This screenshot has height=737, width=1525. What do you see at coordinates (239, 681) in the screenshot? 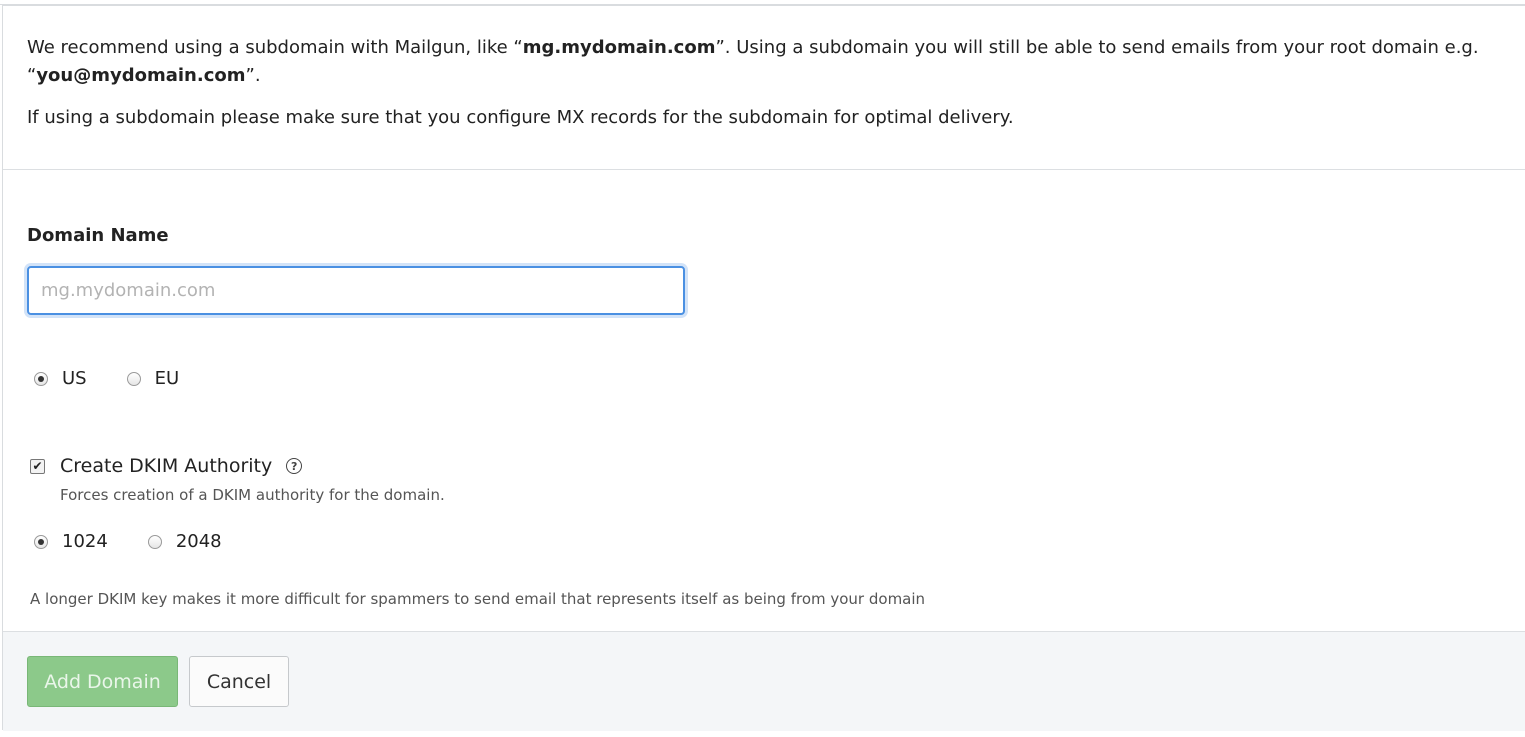
I see `cancel-button: Cancel` at bounding box center [239, 681].